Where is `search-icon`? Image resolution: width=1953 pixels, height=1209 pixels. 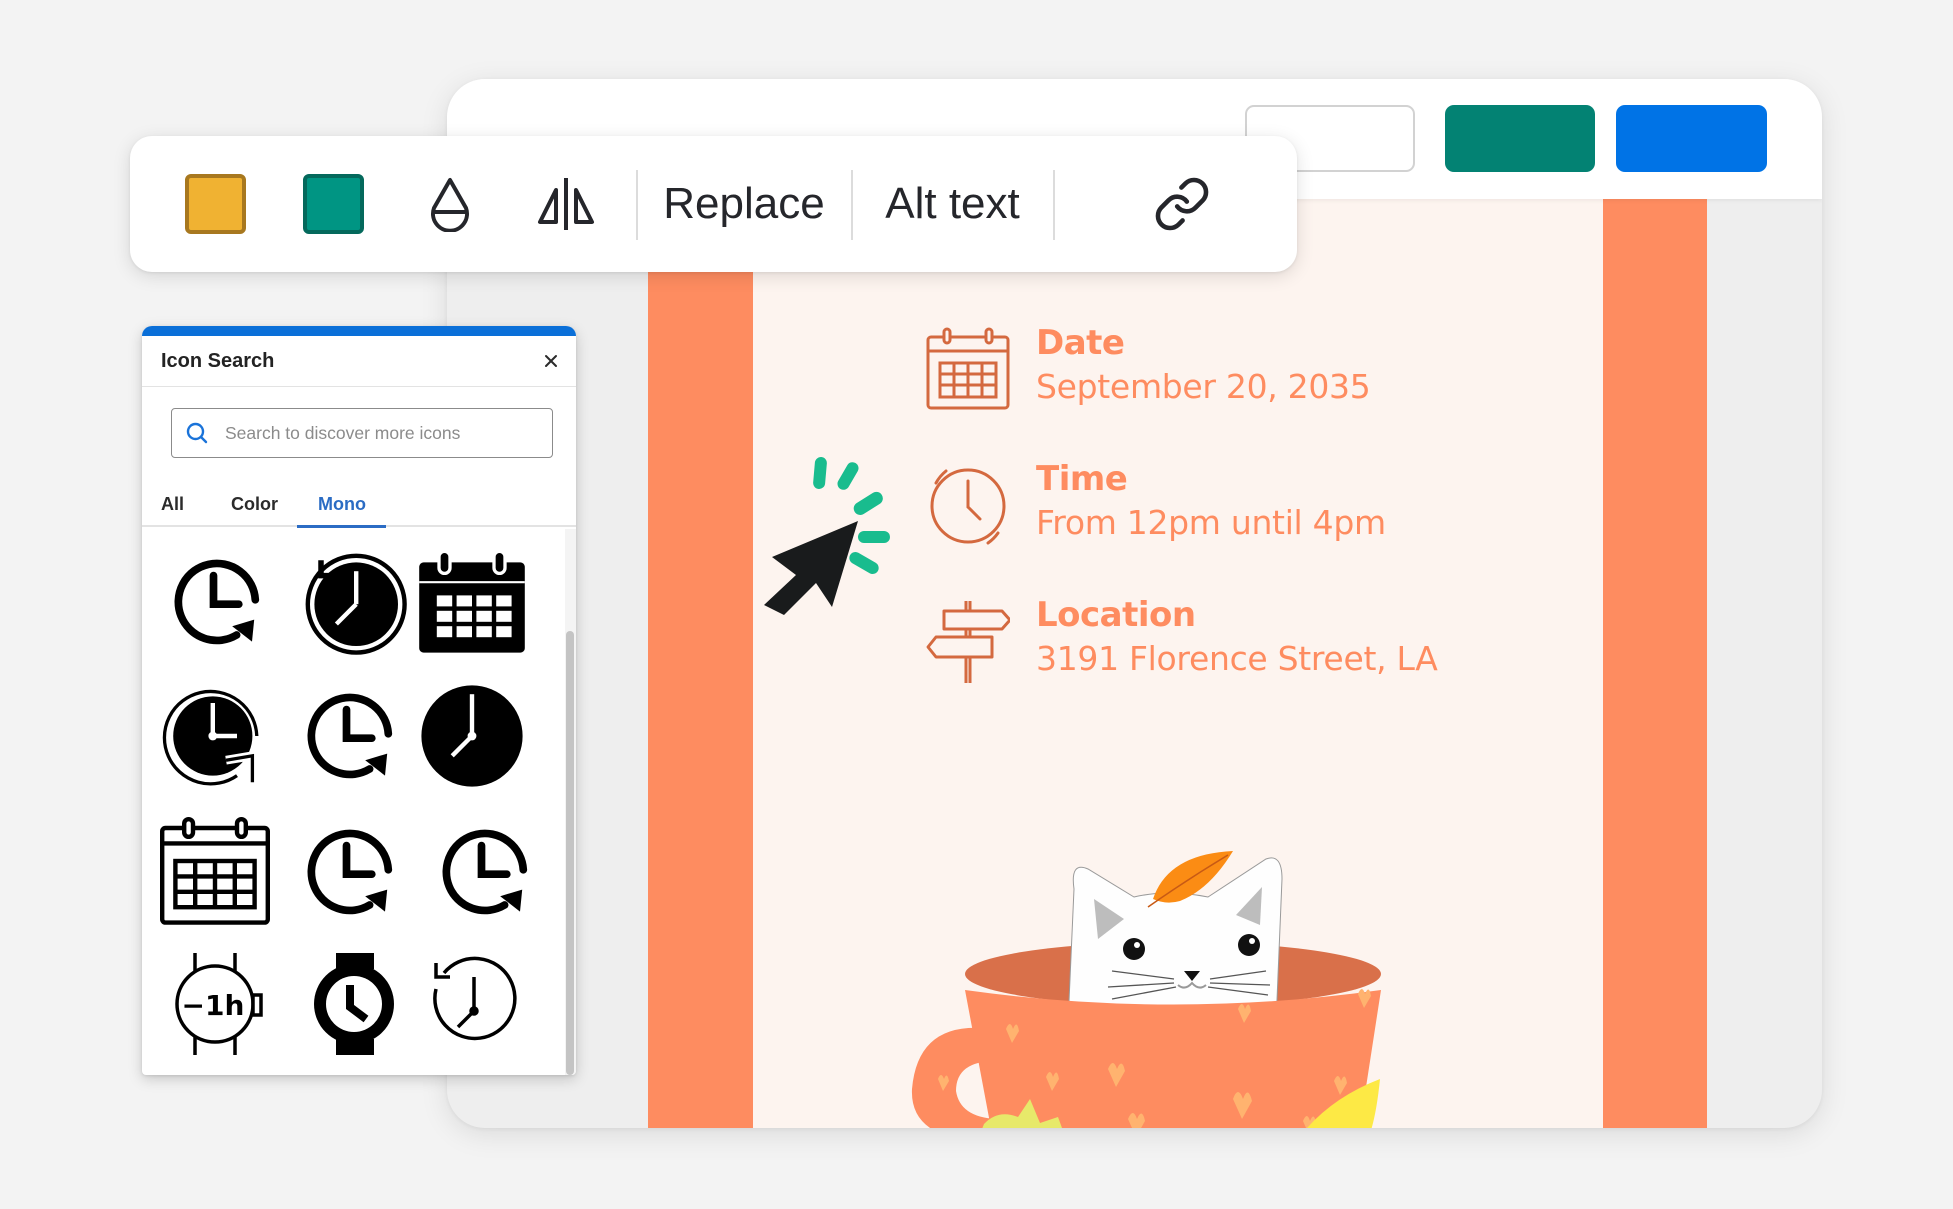
search-icon is located at coordinates (197, 433).